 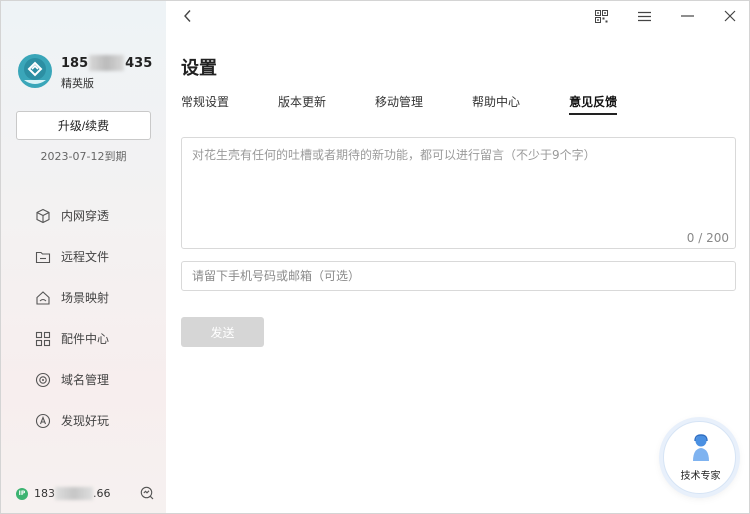 I want to click on char-counter: 0 / 200, so click(x=707, y=238).